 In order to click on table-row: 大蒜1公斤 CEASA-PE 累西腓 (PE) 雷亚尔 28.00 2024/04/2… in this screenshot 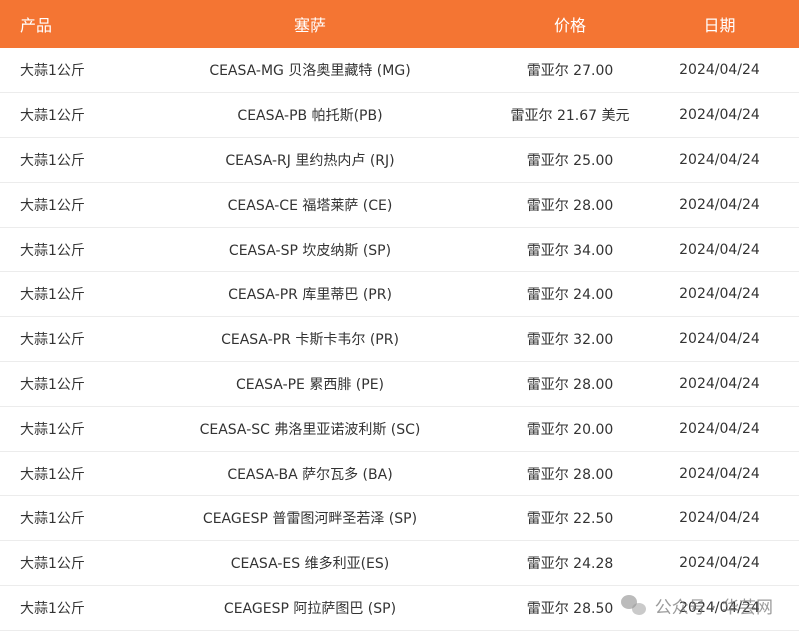, I will do `click(399, 384)`.